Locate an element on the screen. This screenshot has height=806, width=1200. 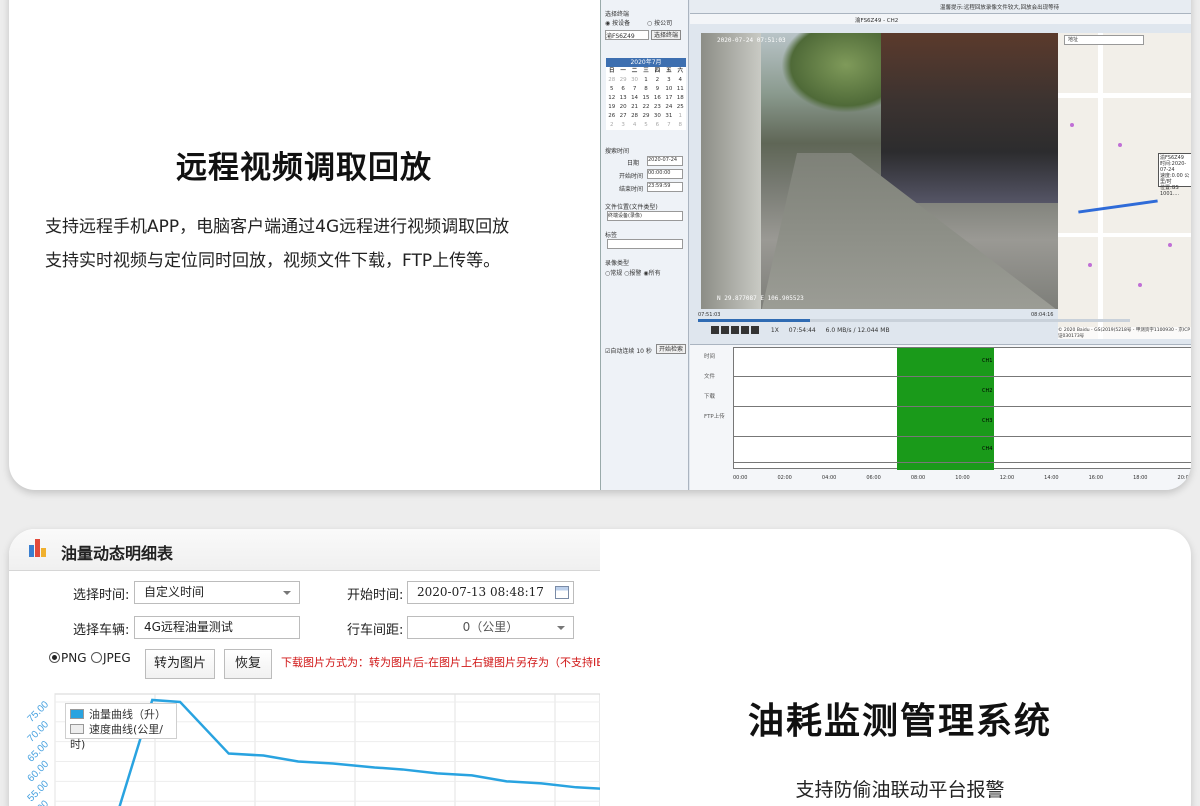
format-radio-jpeg: JPEG is located at coordinates (111, 658).